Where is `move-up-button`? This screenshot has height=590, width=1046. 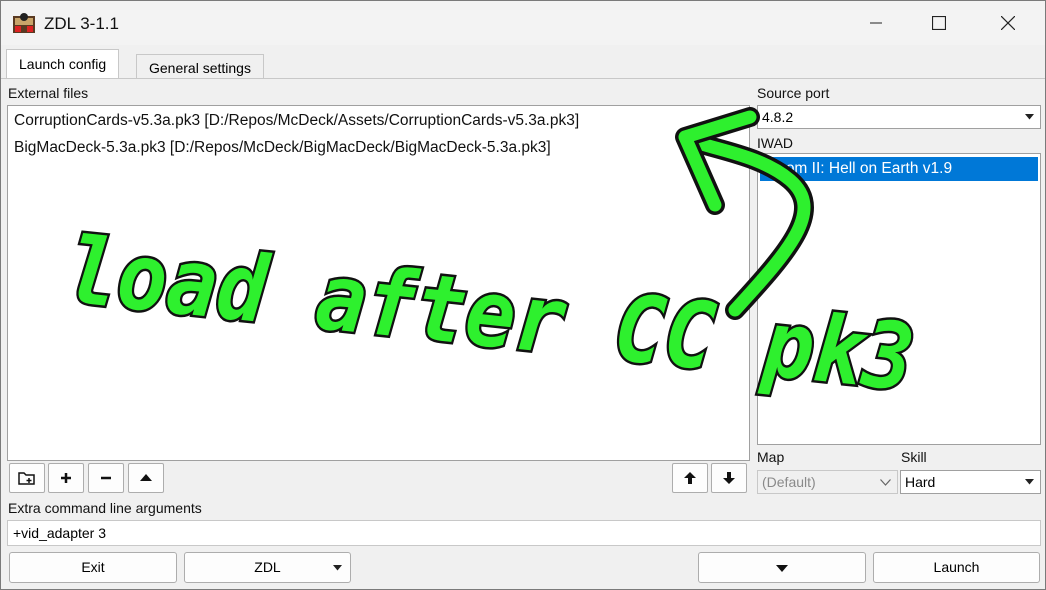 move-up-button is located at coordinates (690, 478).